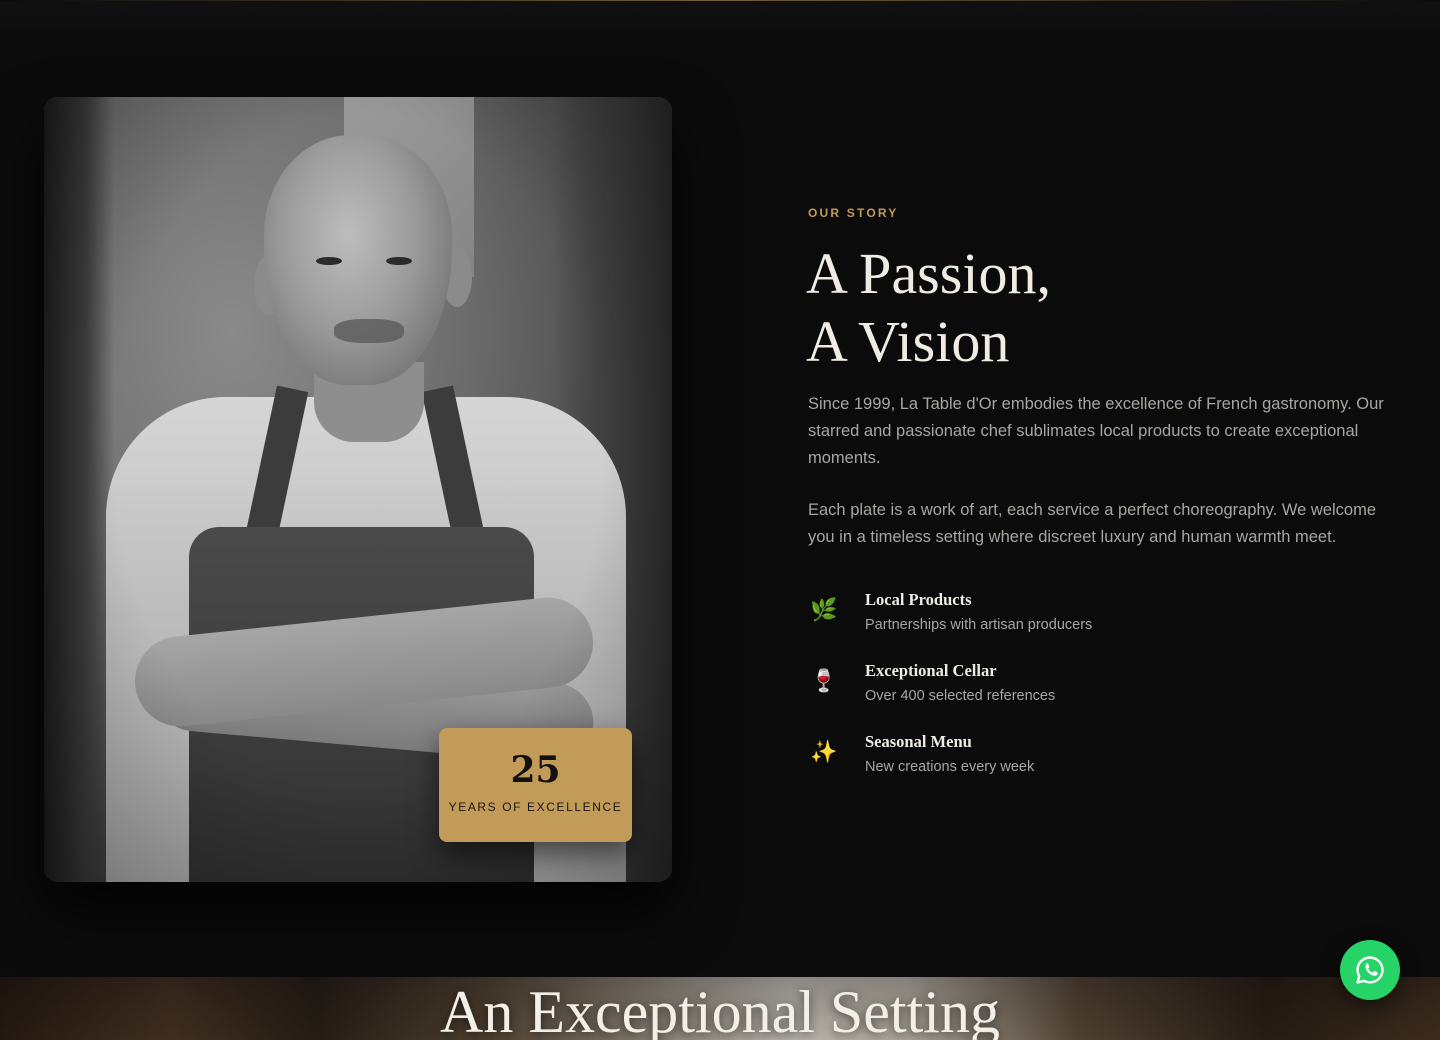 The image size is (1440, 1040). Describe the element at coordinates (720, 1009) in the screenshot. I see `setting-section-title: An Exceptional Setting` at that location.